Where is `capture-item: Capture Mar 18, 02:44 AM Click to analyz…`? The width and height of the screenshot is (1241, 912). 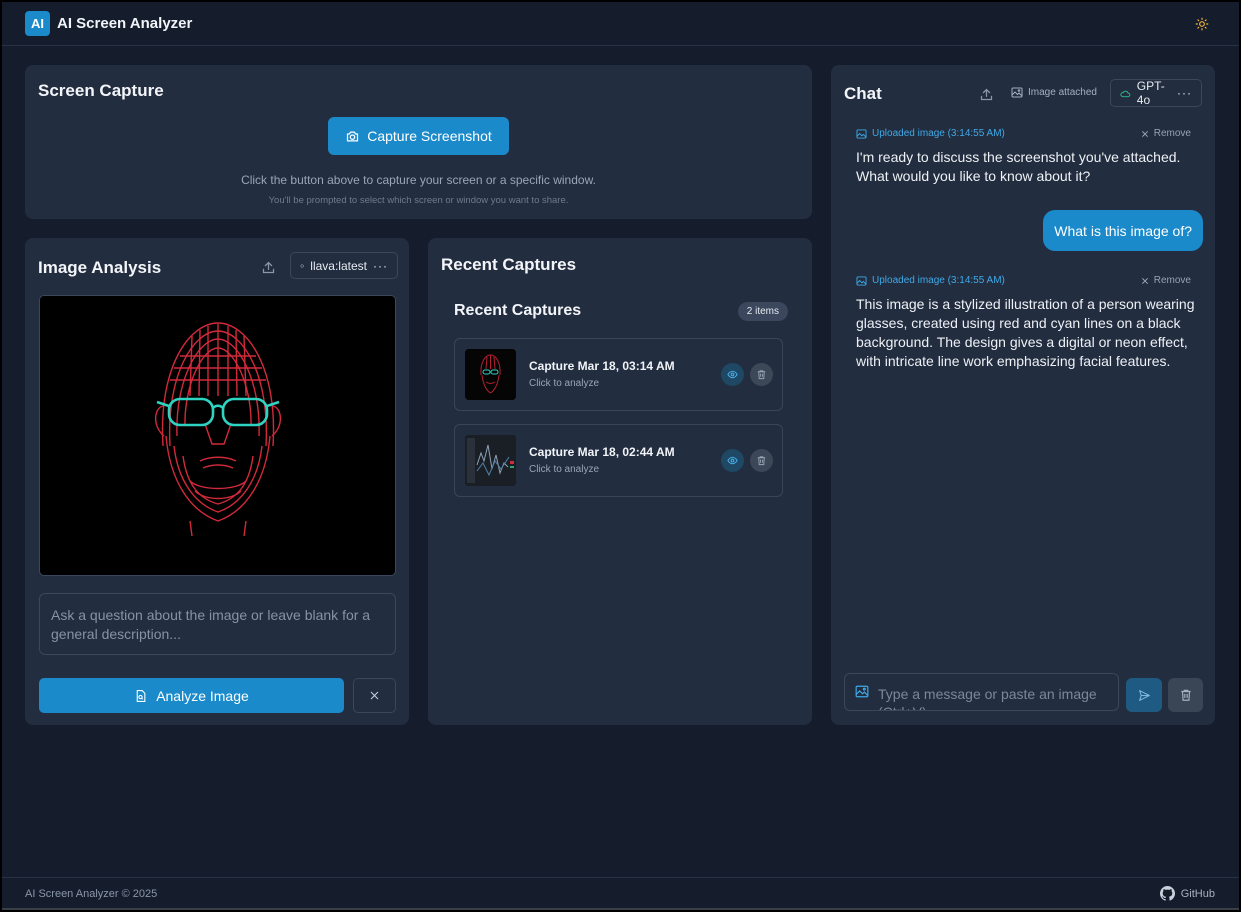
capture-item: Capture Mar 18, 02:44 AM Click to analyz… is located at coordinates (618, 460).